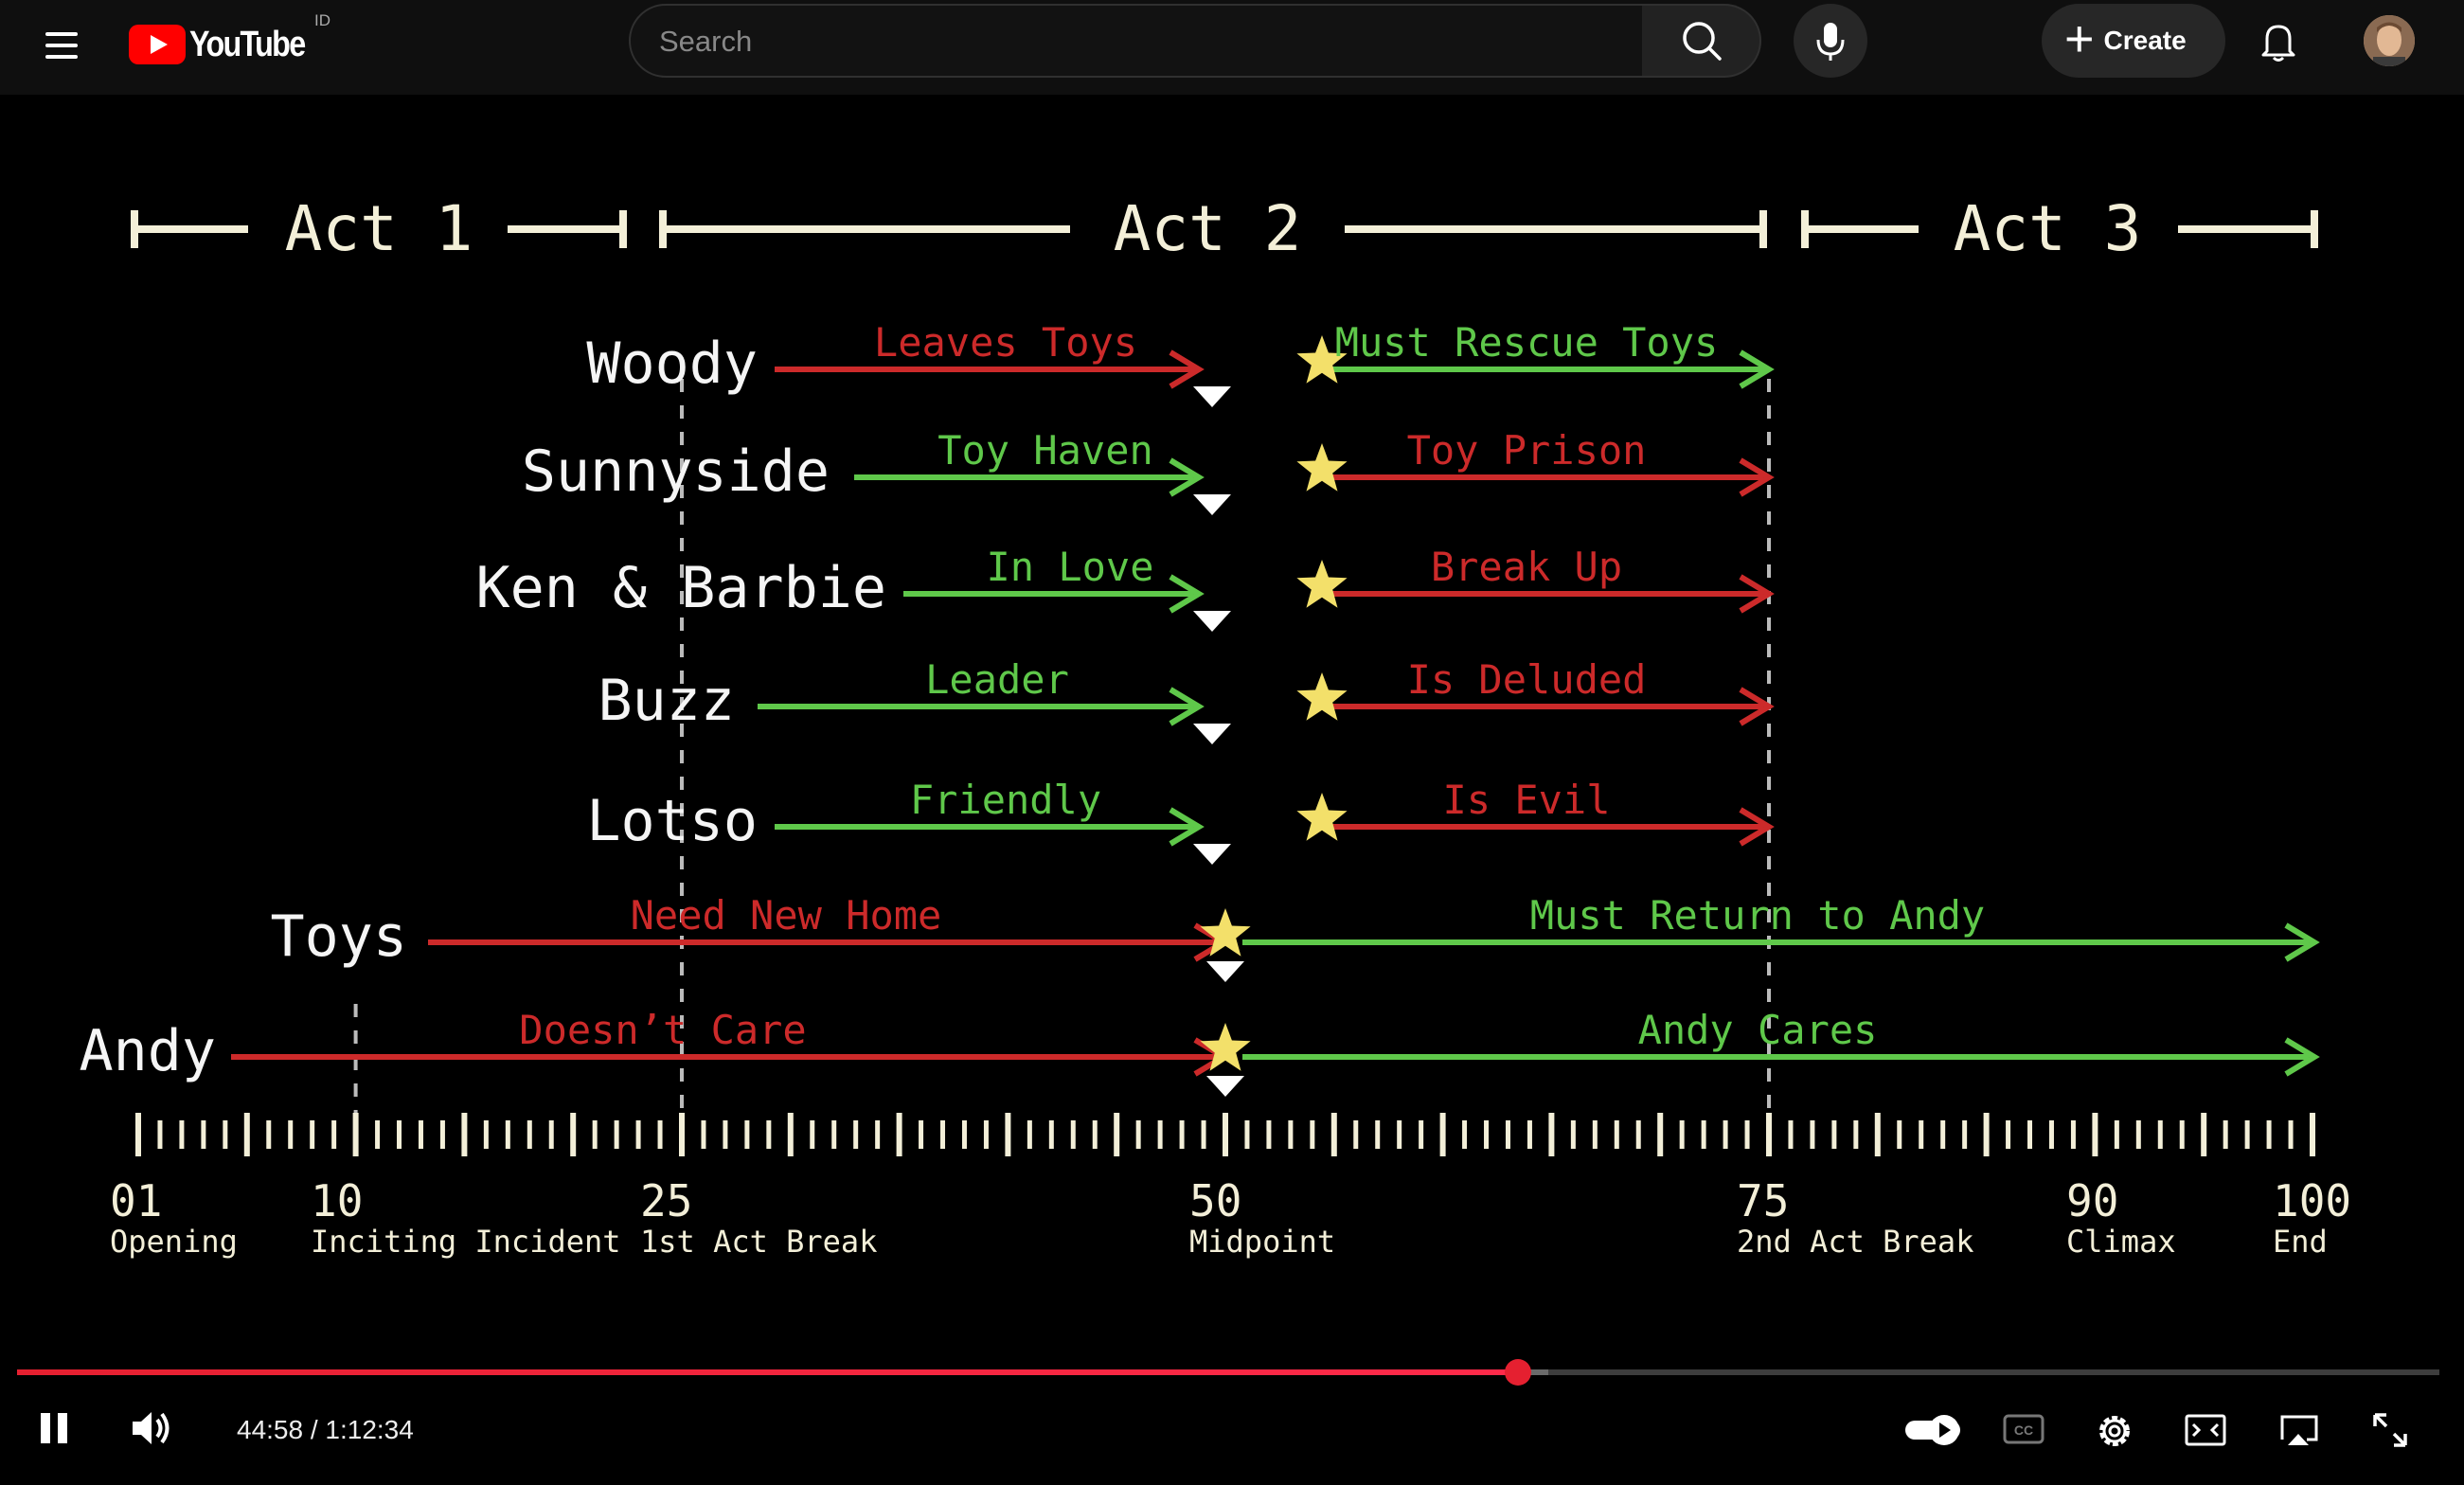  I want to click on phase-label: Need New Home, so click(786, 915).